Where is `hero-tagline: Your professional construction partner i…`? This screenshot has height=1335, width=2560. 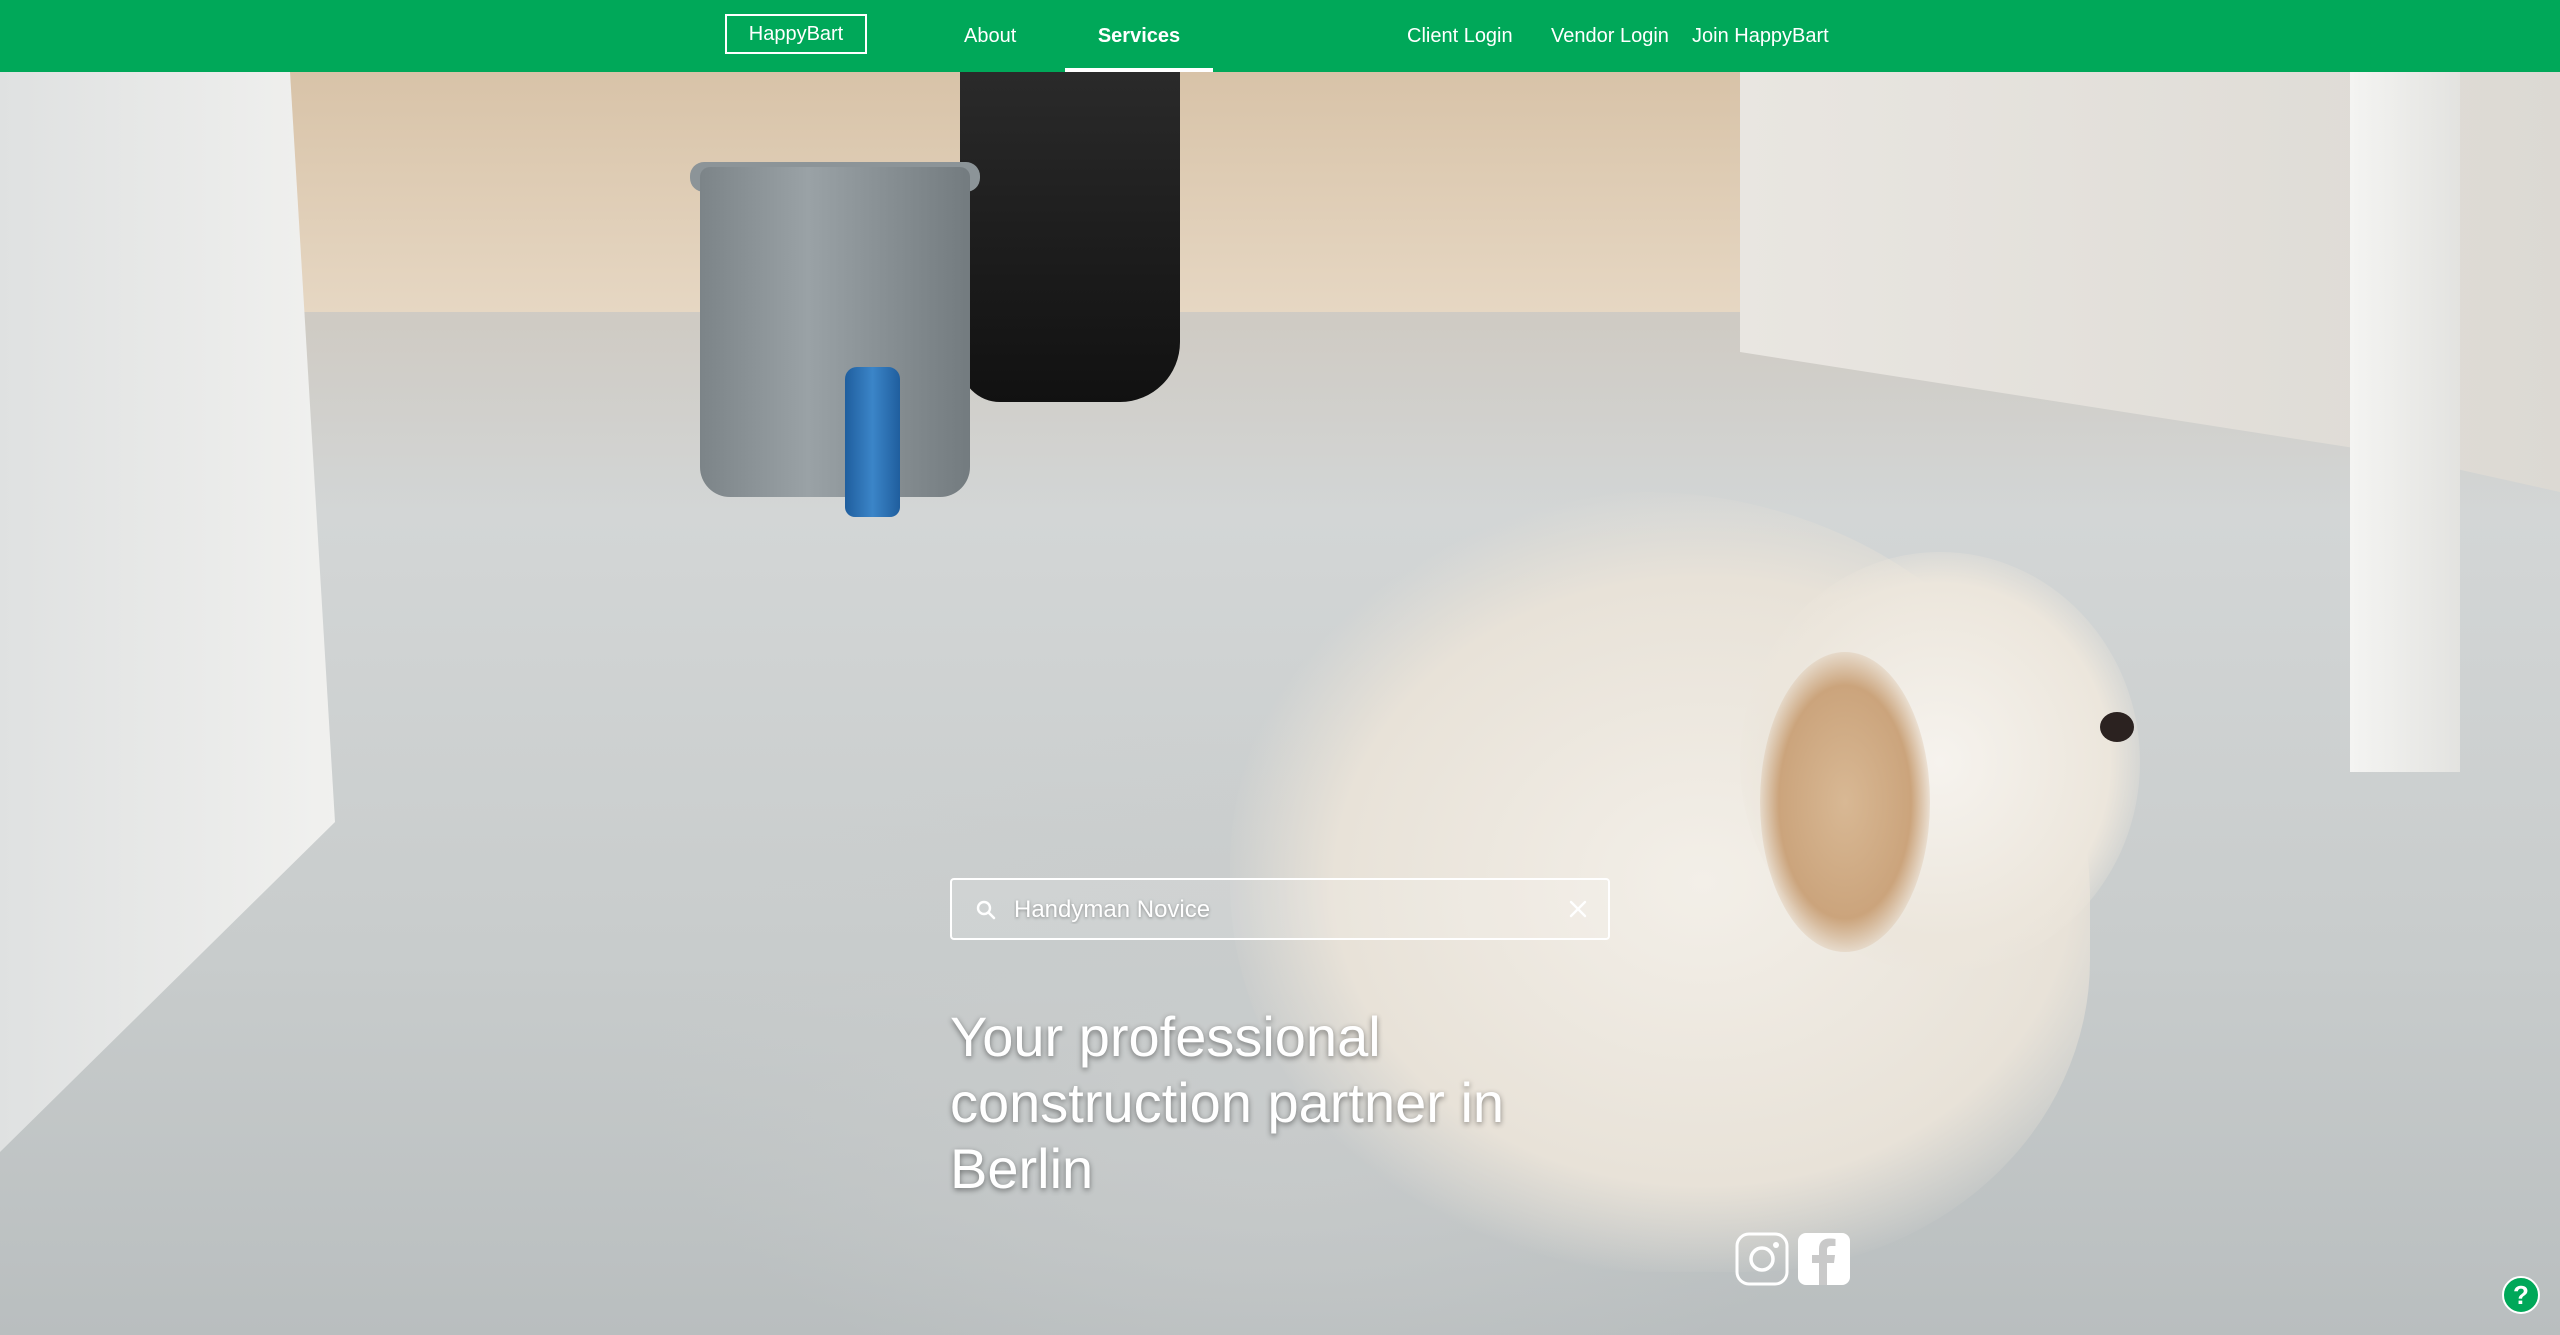 hero-tagline: Your professional construction partner i… is located at coordinates (1227, 1102).